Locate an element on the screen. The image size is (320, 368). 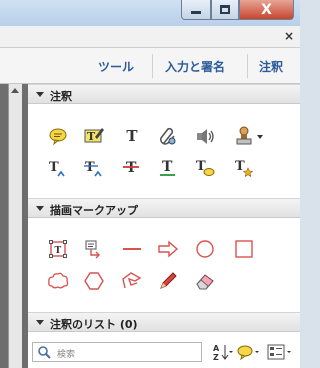
replace-text-icon: T is located at coordinates (94, 168).